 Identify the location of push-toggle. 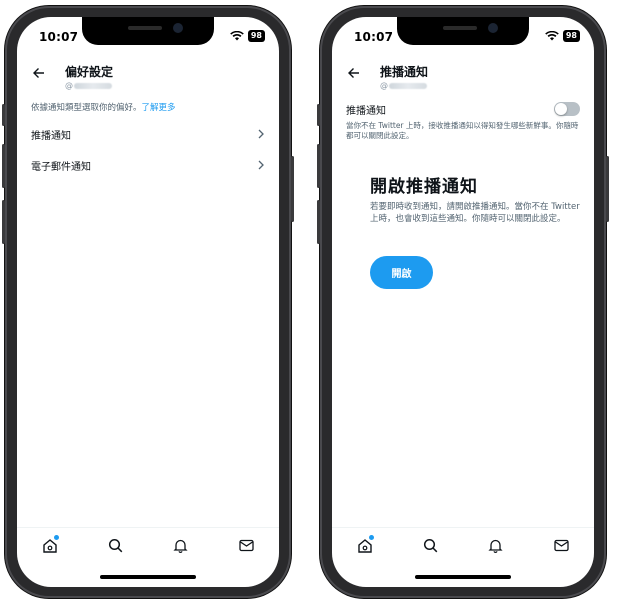
(567, 109).